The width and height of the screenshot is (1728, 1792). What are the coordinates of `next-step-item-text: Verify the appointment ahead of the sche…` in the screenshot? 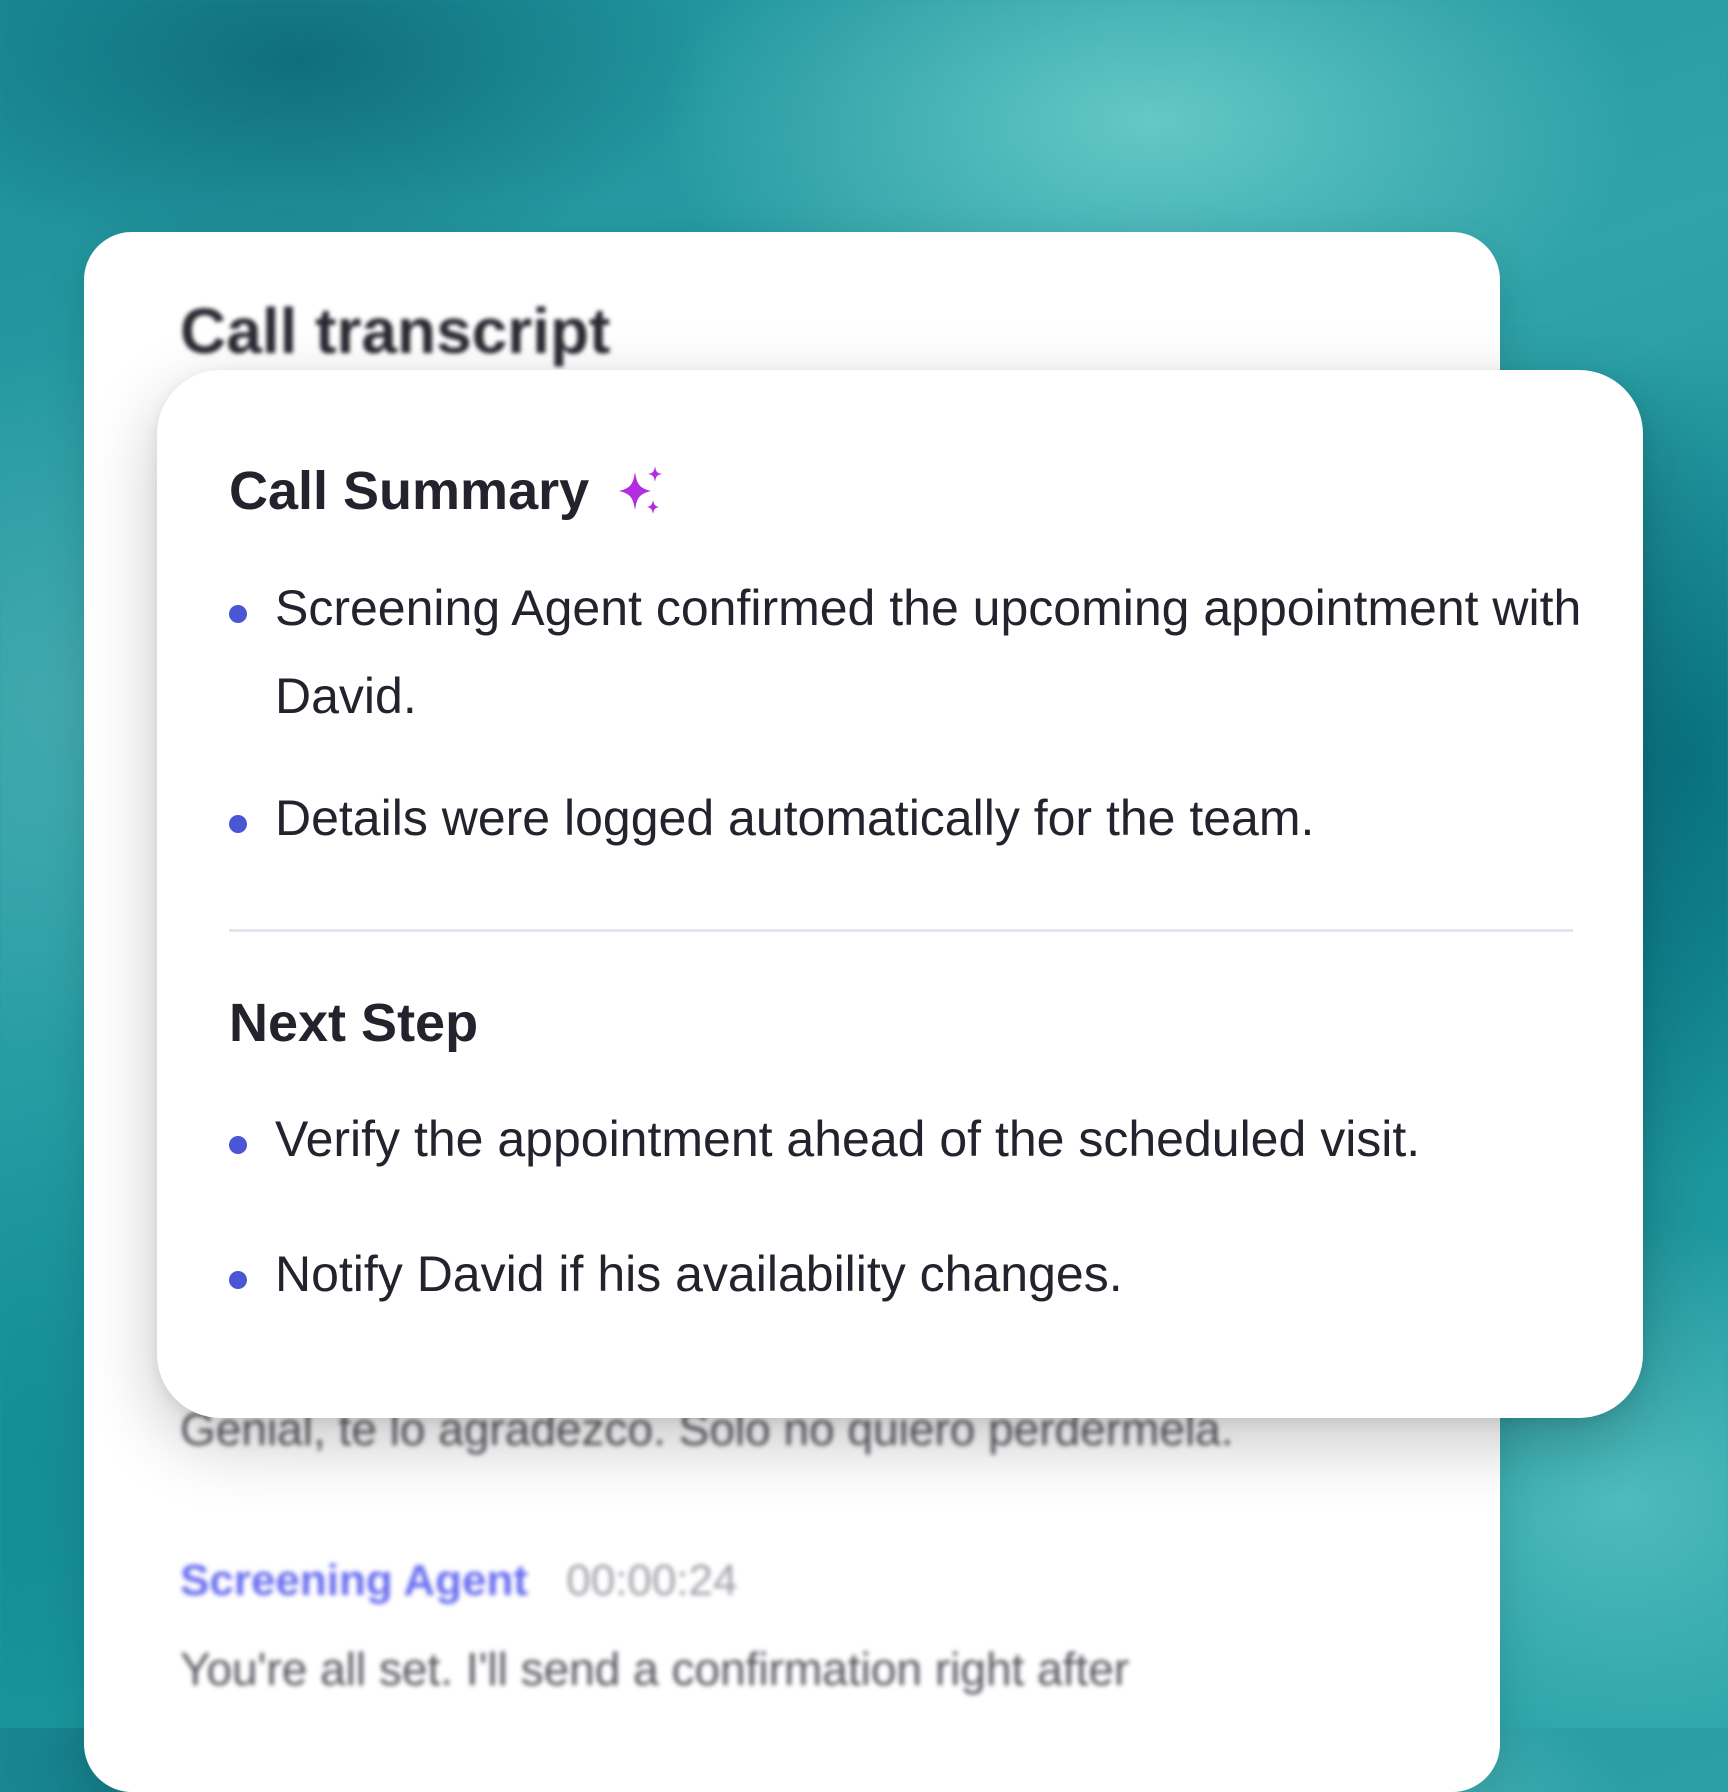 It's located at (848, 1139).